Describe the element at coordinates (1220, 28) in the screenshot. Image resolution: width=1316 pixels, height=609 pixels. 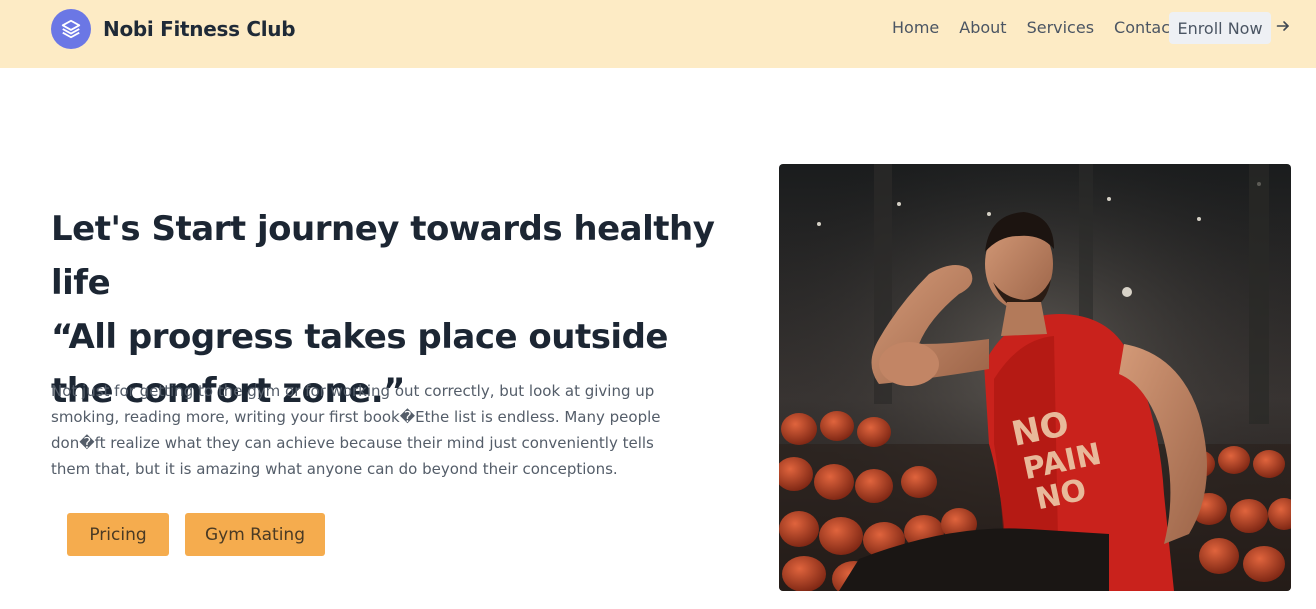
I see `enroll-now-button: Enroll Now` at that location.